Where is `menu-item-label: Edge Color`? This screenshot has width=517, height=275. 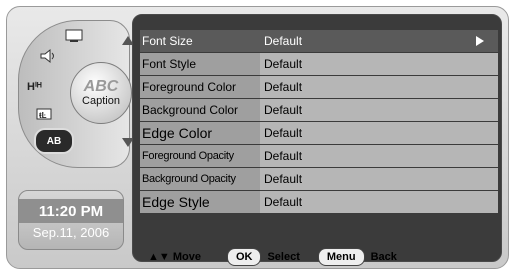 menu-item-label: Edge Color is located at coordinates (200, 133).